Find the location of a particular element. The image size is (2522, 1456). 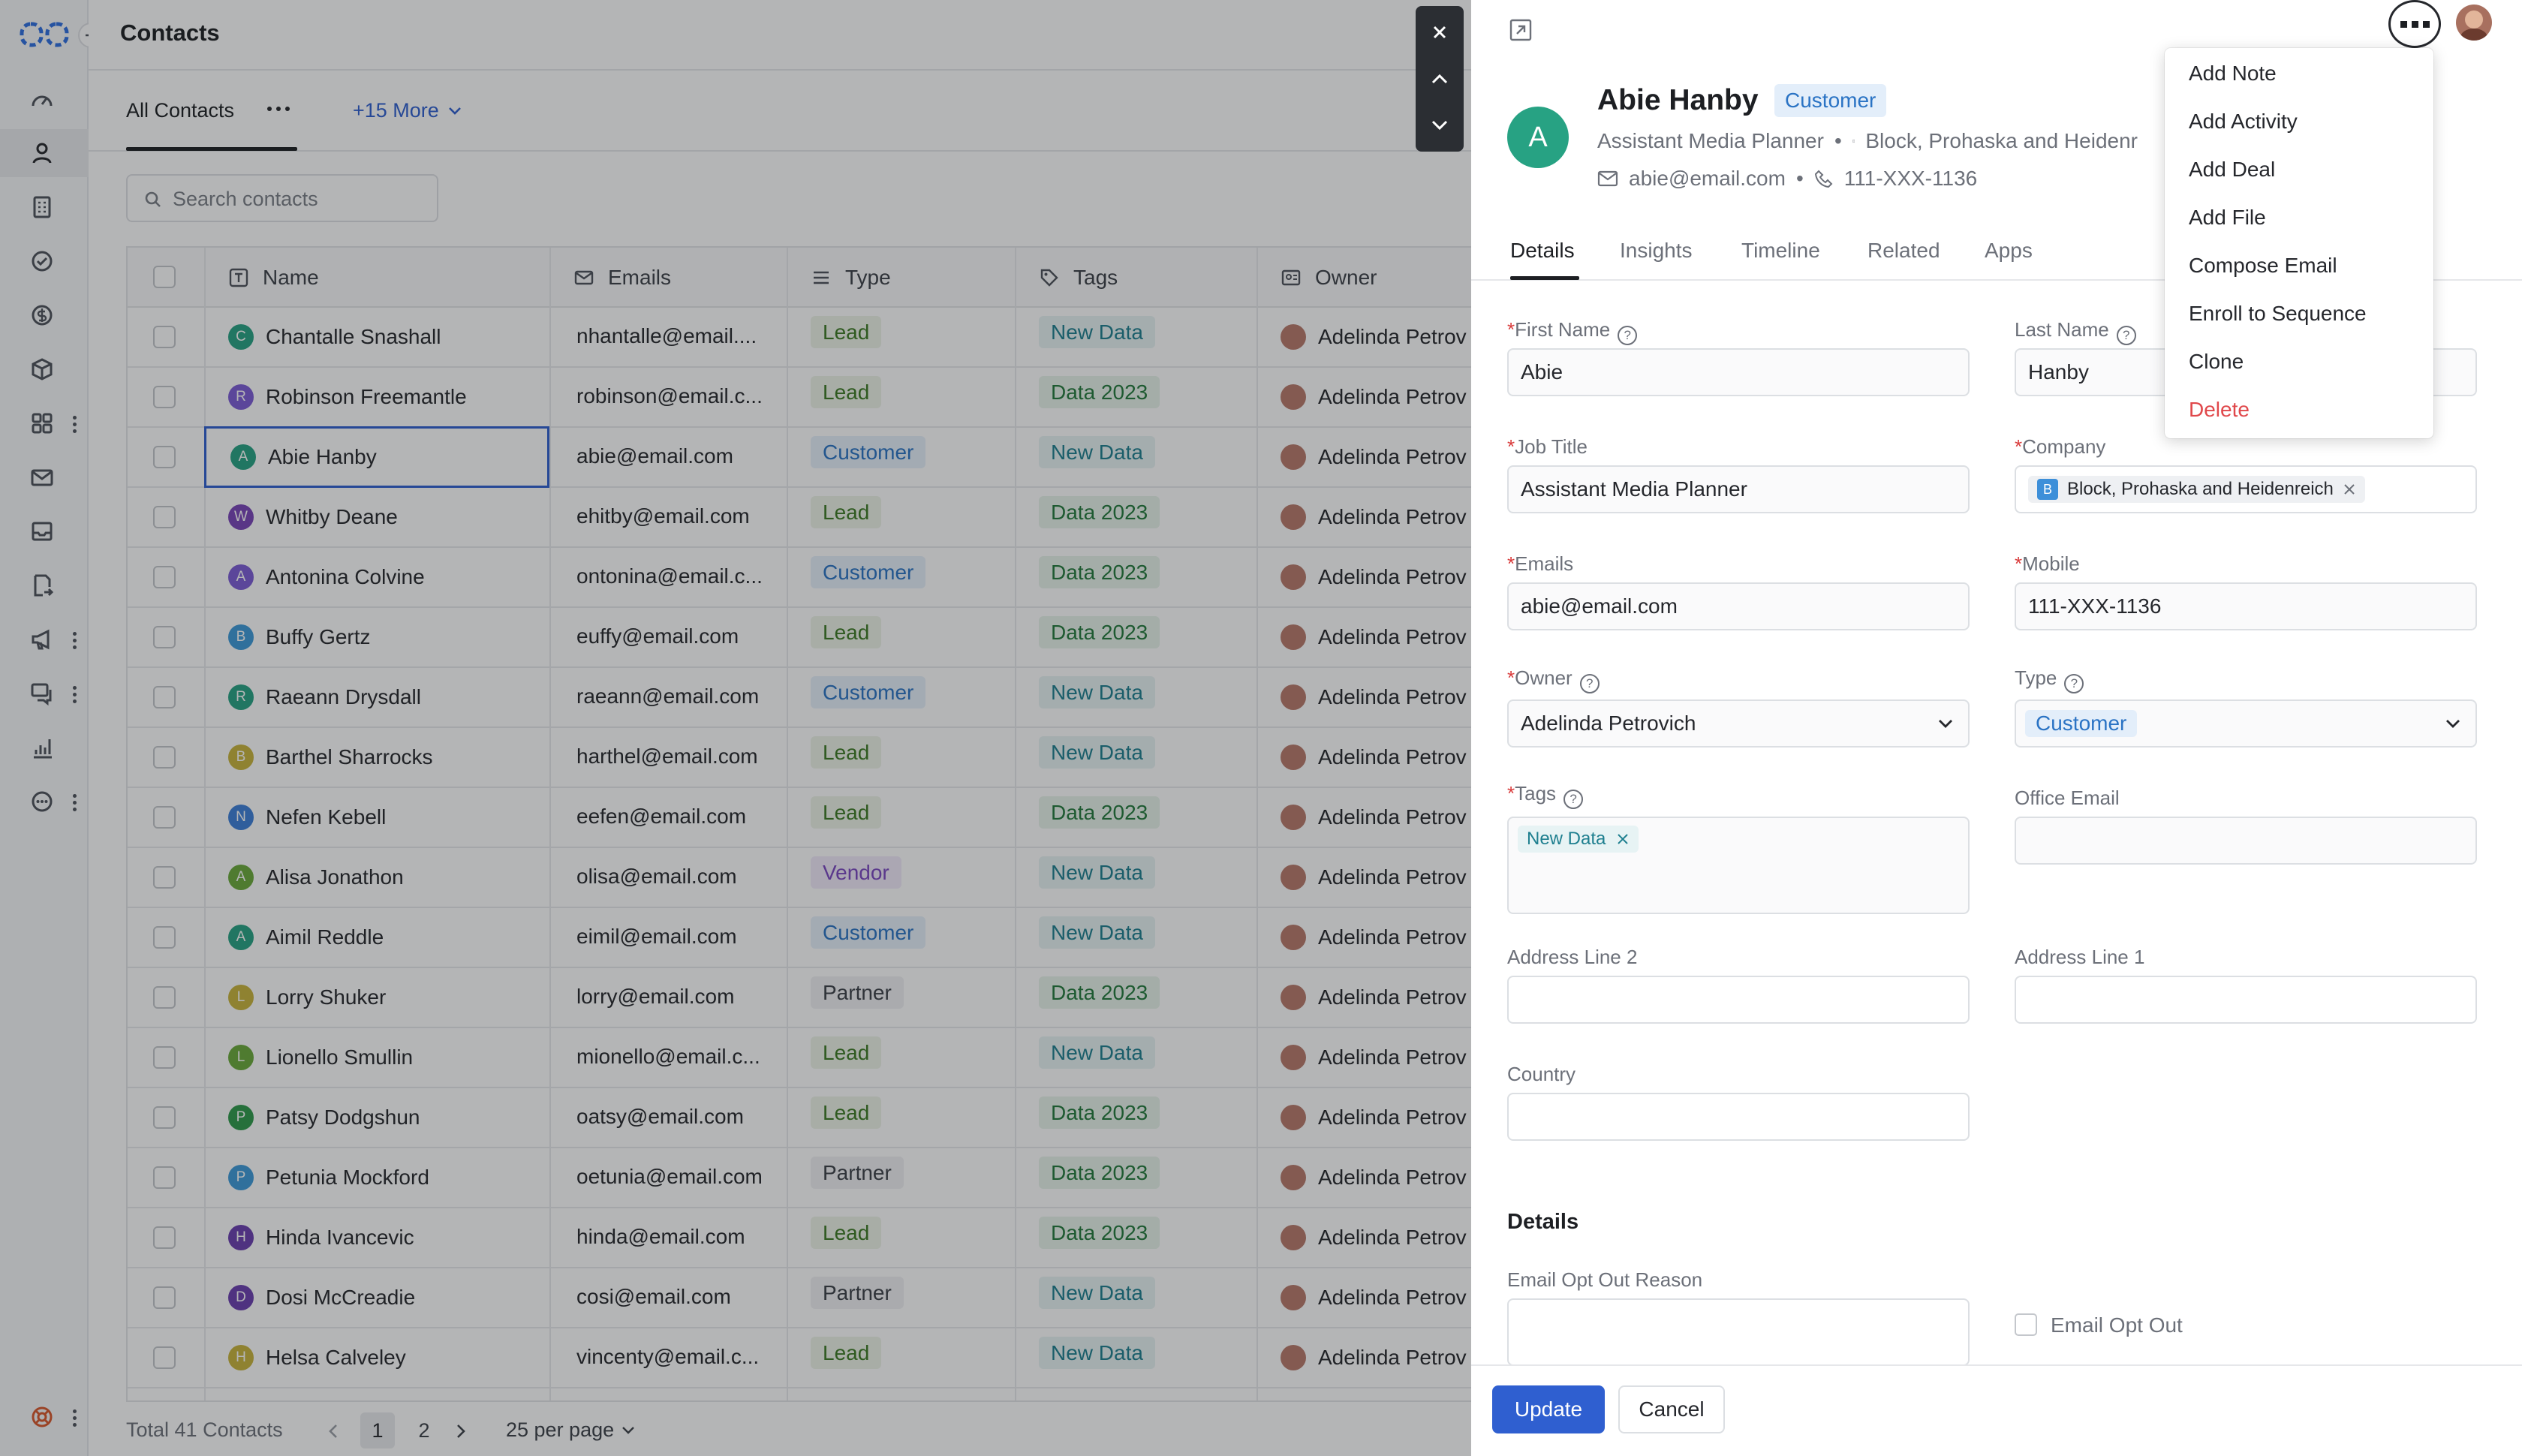

first-name-label: *First Name? is located at coordinates (1572, 331).